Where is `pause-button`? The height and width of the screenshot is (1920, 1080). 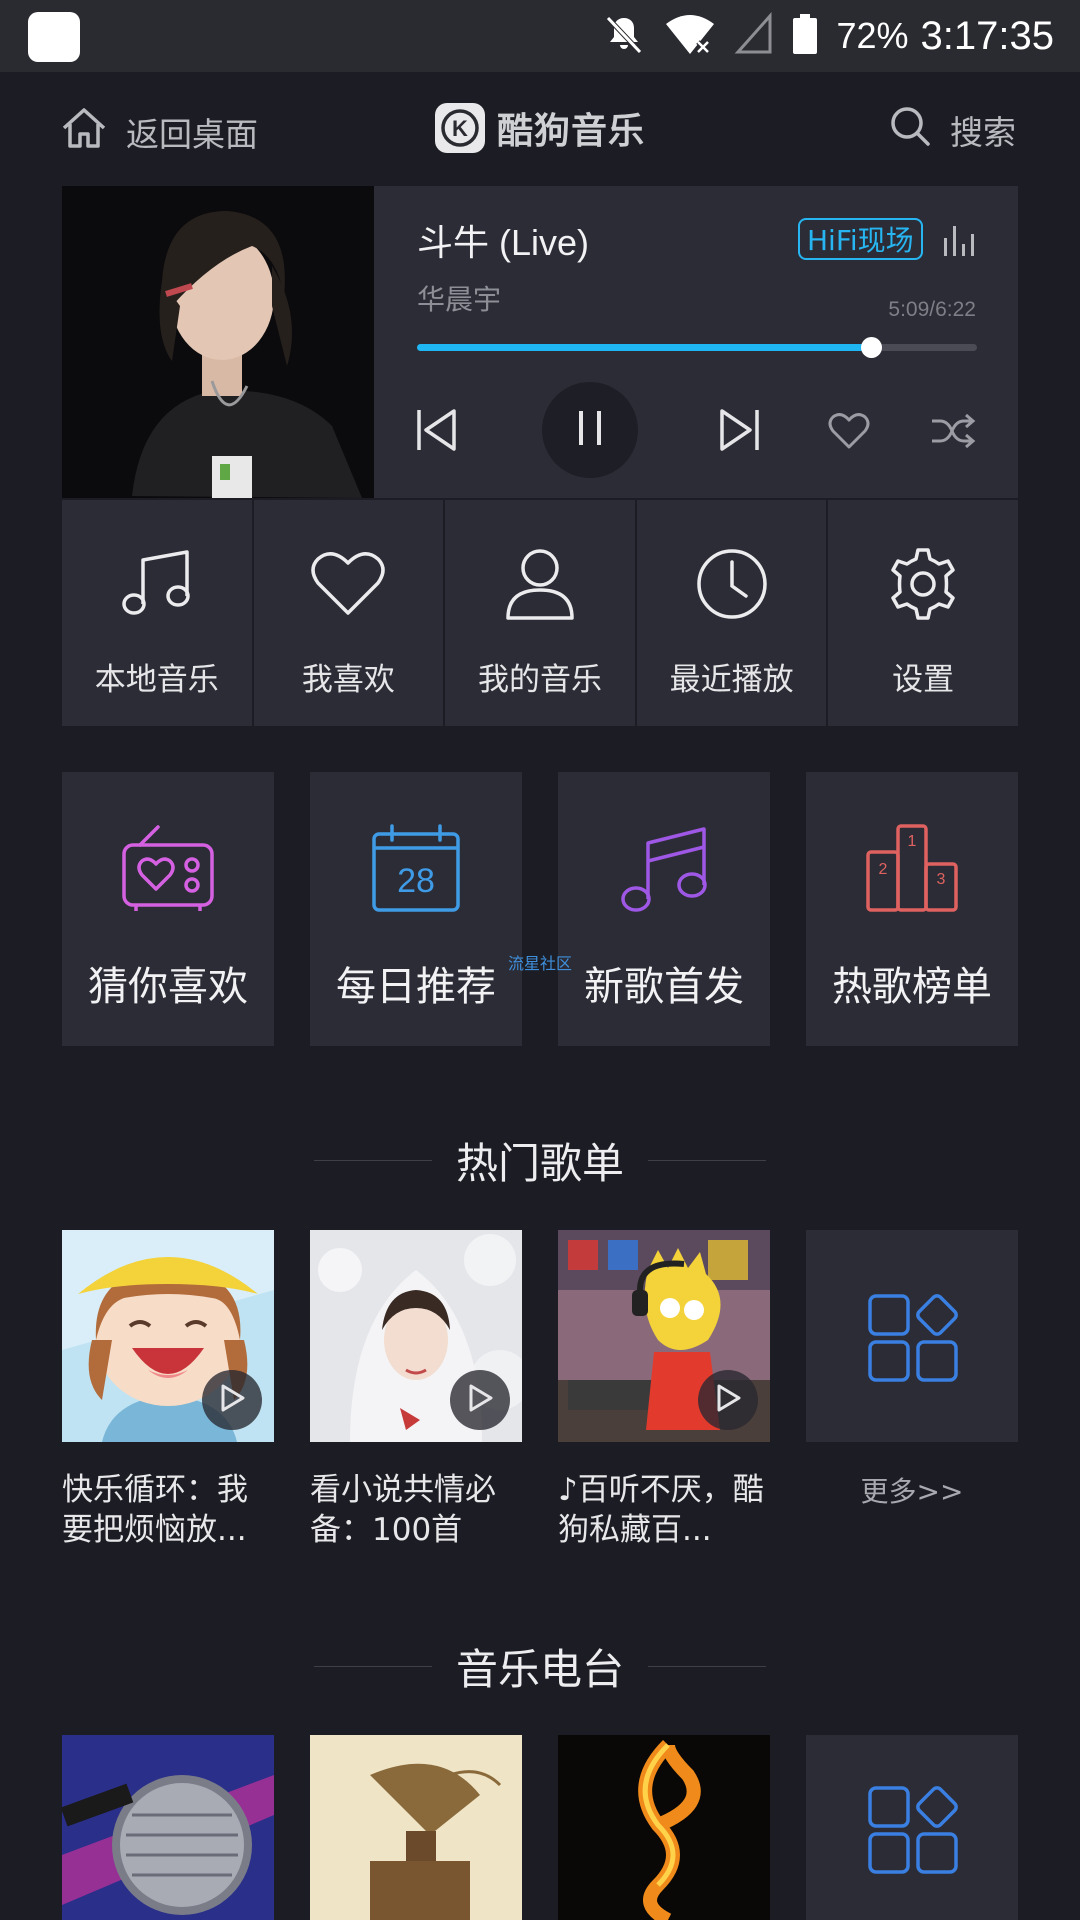 pause-button is located at coordinates (590, 430).